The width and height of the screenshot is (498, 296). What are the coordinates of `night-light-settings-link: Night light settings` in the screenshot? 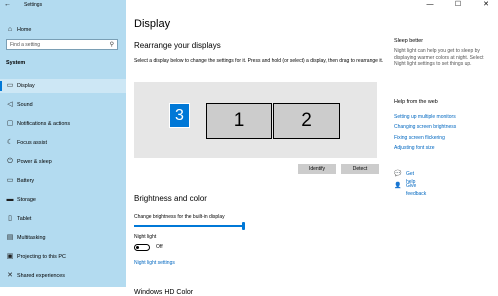 It's located at (154, 263).